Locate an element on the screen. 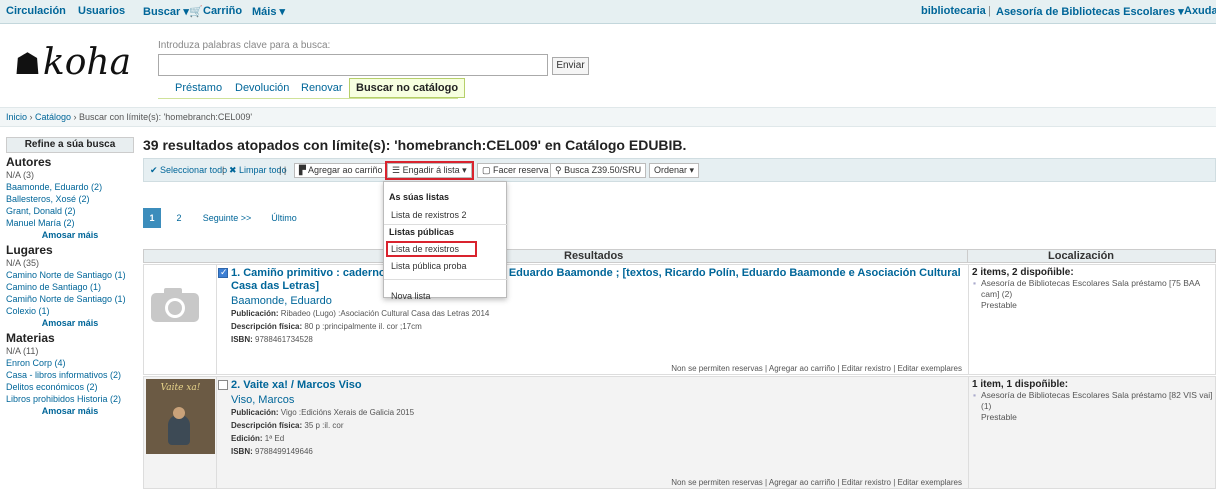 The height and width of the screenshot is (489, 1216). availability: 1 item, 1 dispoñible: is located at coordinates (1020, 384).